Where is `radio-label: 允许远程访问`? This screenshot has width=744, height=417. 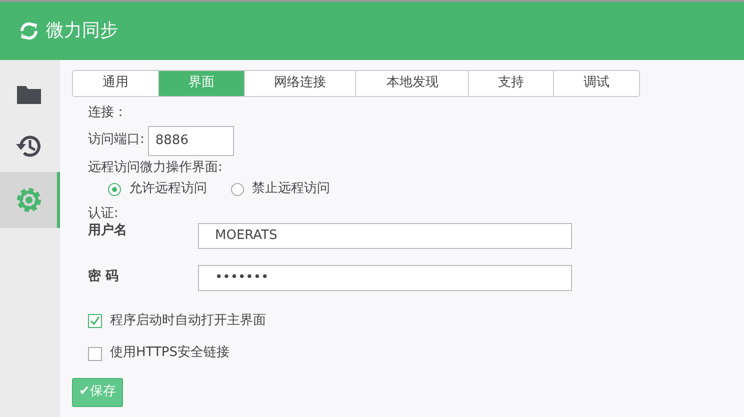
radio-label: 允许远程访问 is located at coordinates (168, 189).